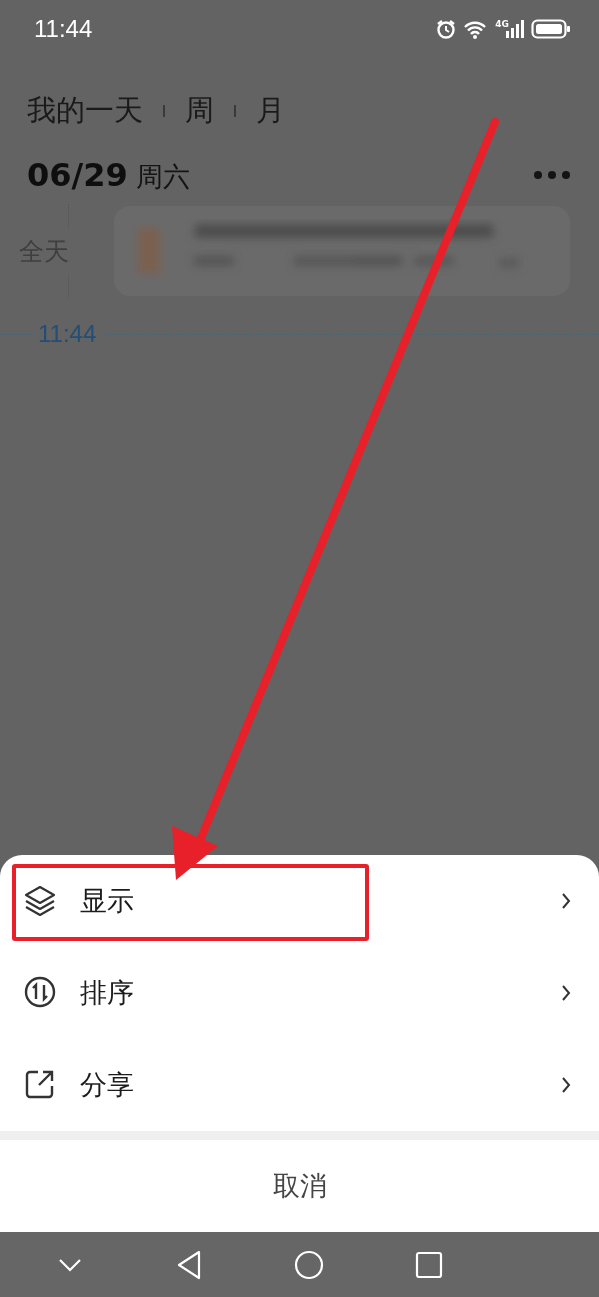  Describe the element at coordinates (77, 174) in the screenshot. I see `date-text: 06/29` at that location.